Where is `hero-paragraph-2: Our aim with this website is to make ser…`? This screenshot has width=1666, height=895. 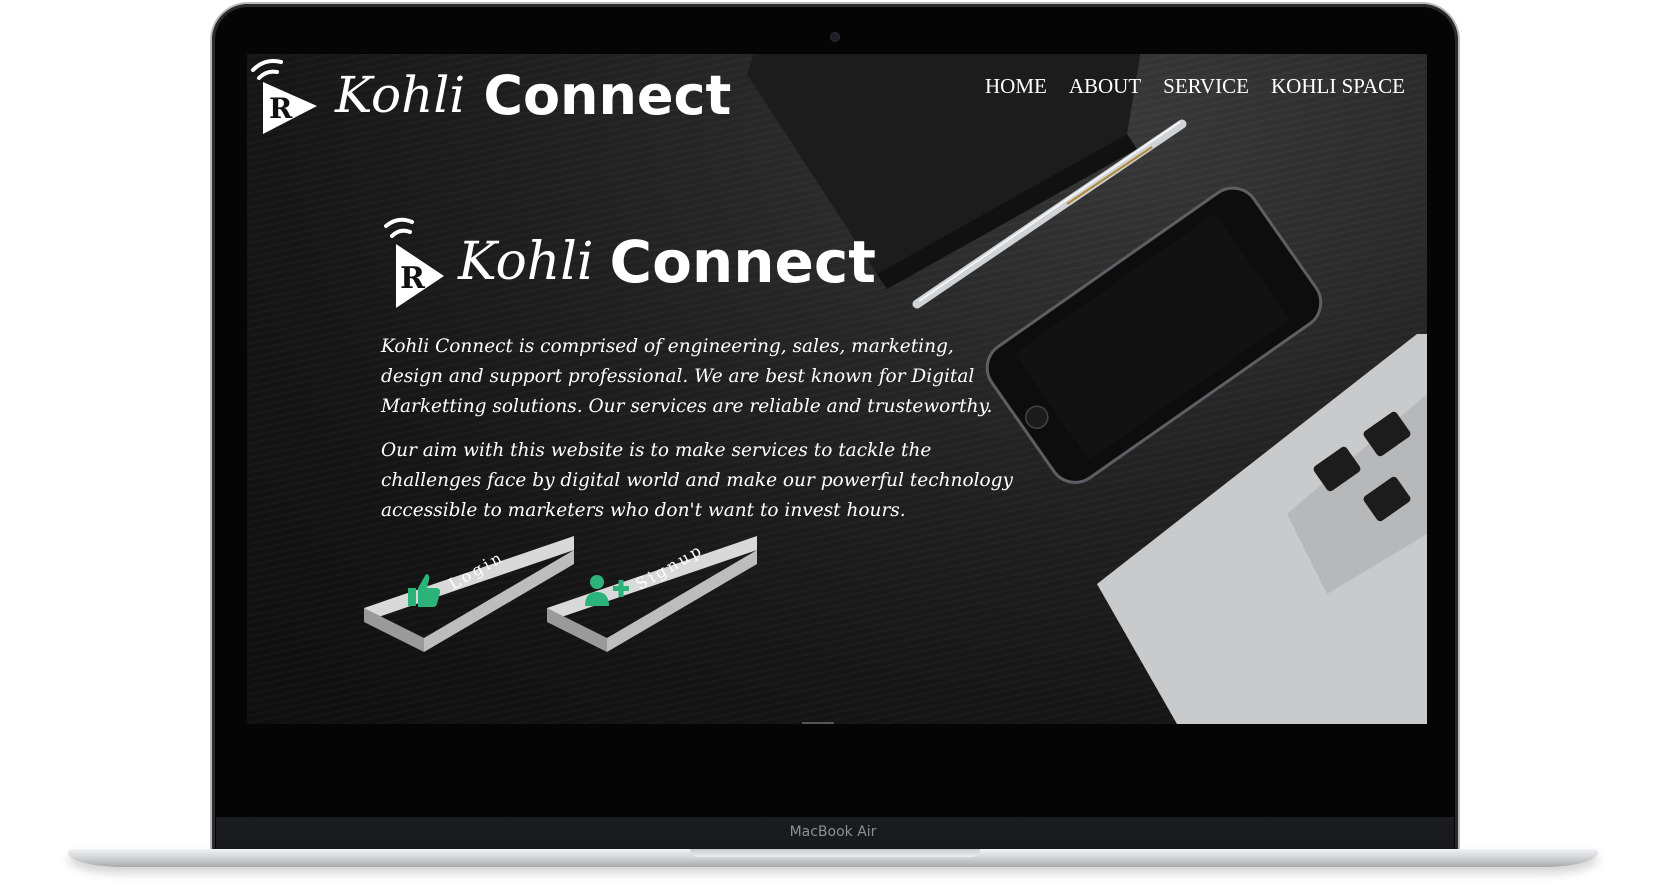
hero-paragraph-2: Our aim with this website is to make ser… is located at coordinates (697, 480).